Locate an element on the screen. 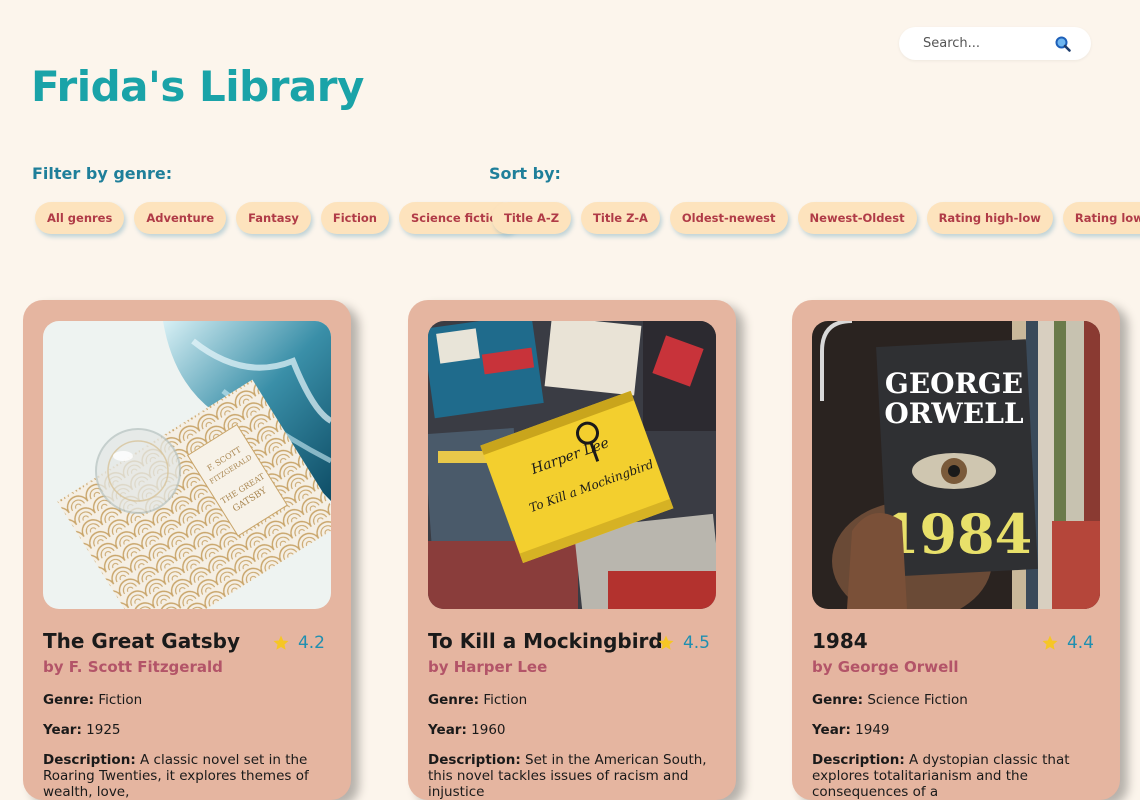 Image resolution: width=1140 pixels, height=800 pixels. sort-title-az-button: Title A-Z is located at coordinates (532, 218).